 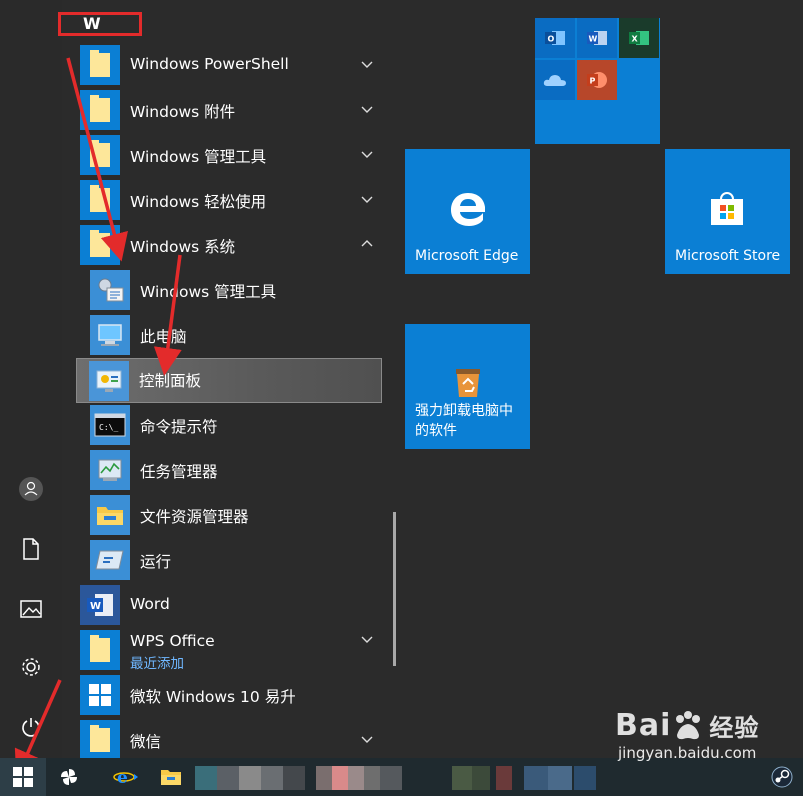 I want to click on baidu-watermark: Bai 经验, so click(x=687, y=725).